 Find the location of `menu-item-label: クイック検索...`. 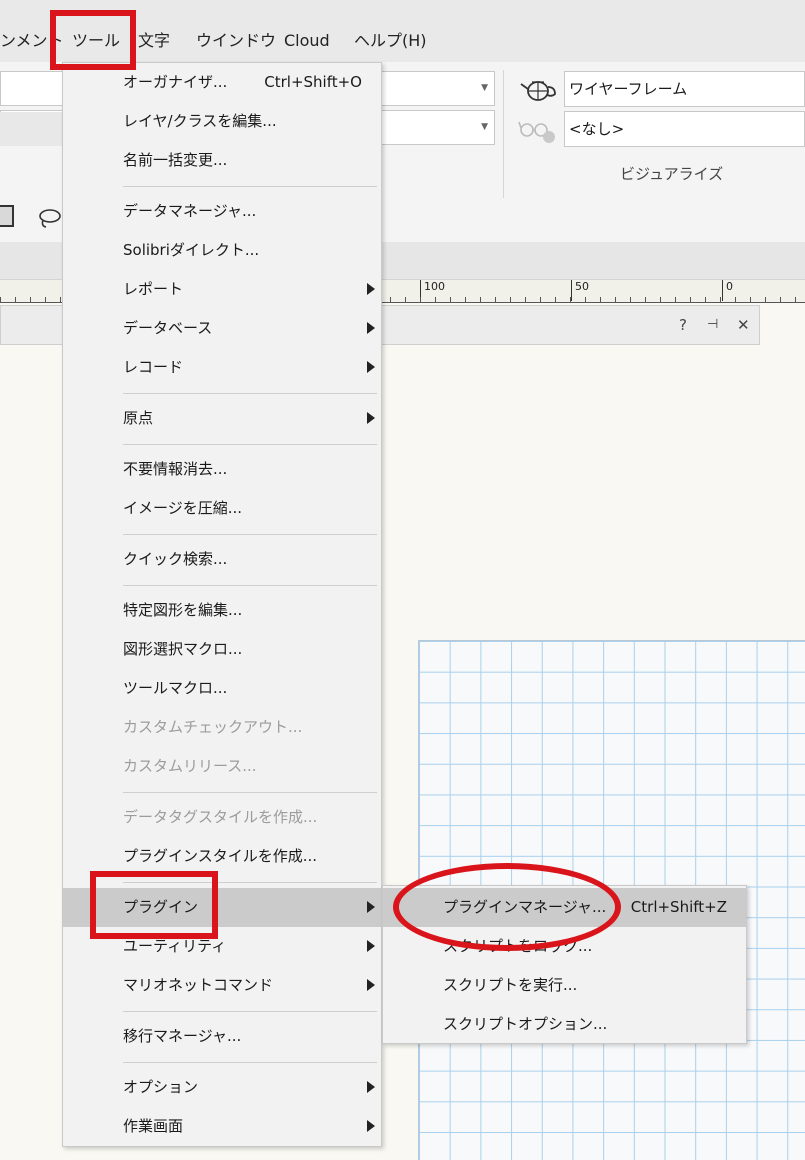

menu-item-label: クイック検索... is located at coordinates (175, 559).